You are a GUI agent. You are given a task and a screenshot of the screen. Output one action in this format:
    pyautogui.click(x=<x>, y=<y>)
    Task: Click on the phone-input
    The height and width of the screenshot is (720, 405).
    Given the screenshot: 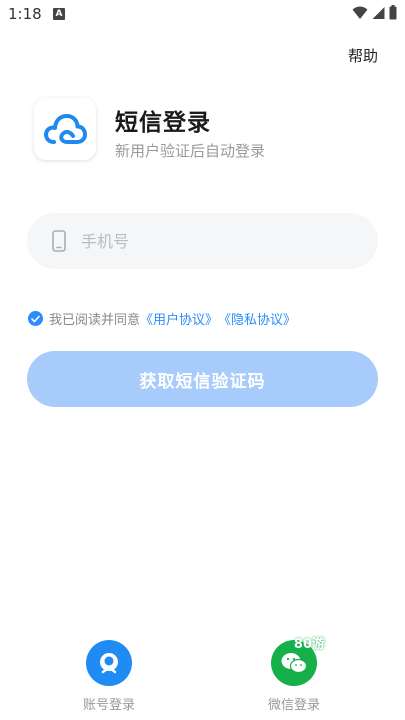 What is the action you would take?
    pyautogui.click(x=211, y=241)
    